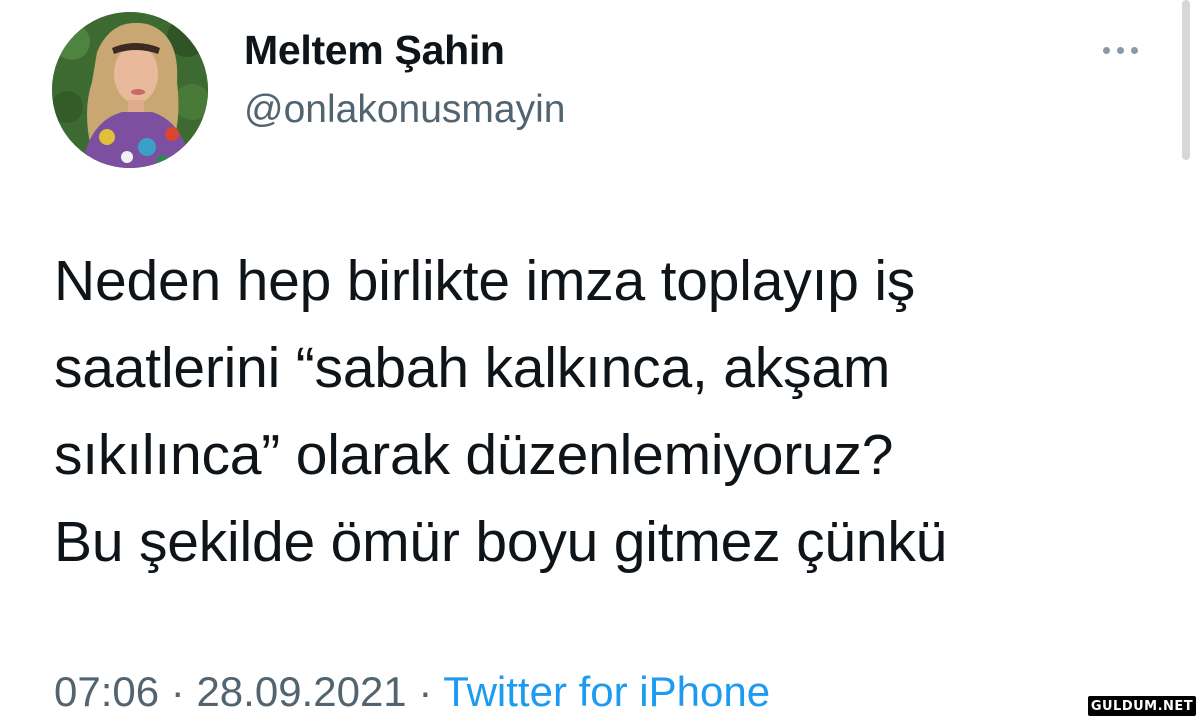 This screenshot has height=719, width=1200. Describe the element at coordinates (485, 281) in the screenshot. I see `tweet-text-line: Neden hep birlikte imza toplayıp iş` at that location.